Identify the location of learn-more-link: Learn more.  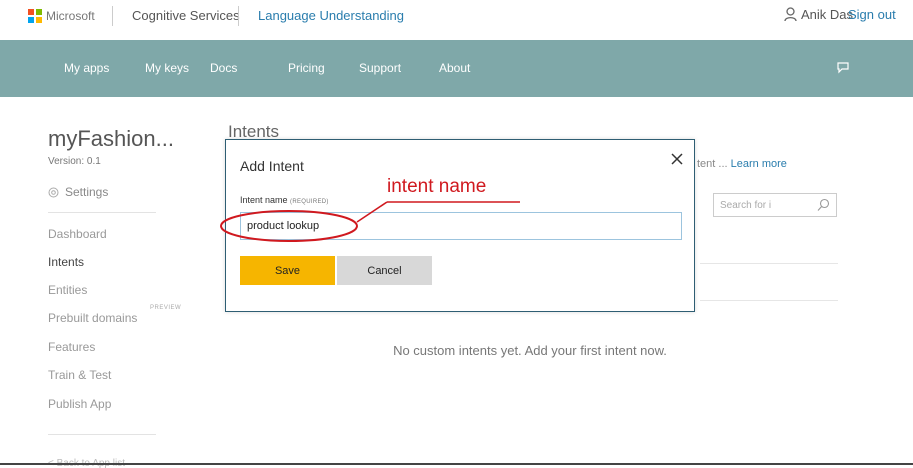
(759, 164).